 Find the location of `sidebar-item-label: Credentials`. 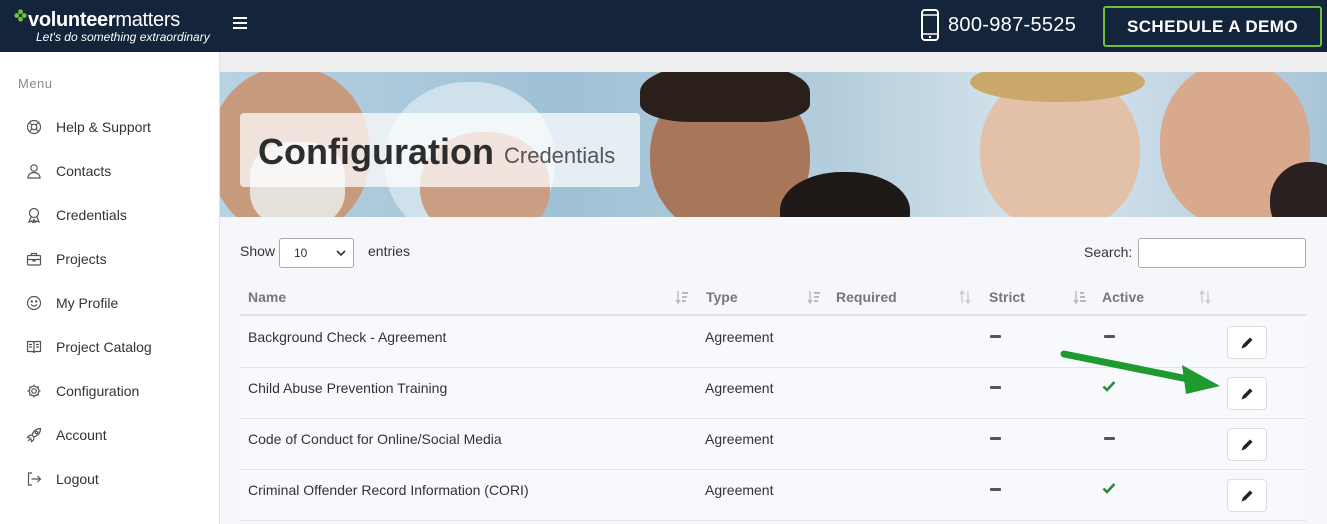

sidebar-item-label: Credentials is located at coordinates (91, 215).